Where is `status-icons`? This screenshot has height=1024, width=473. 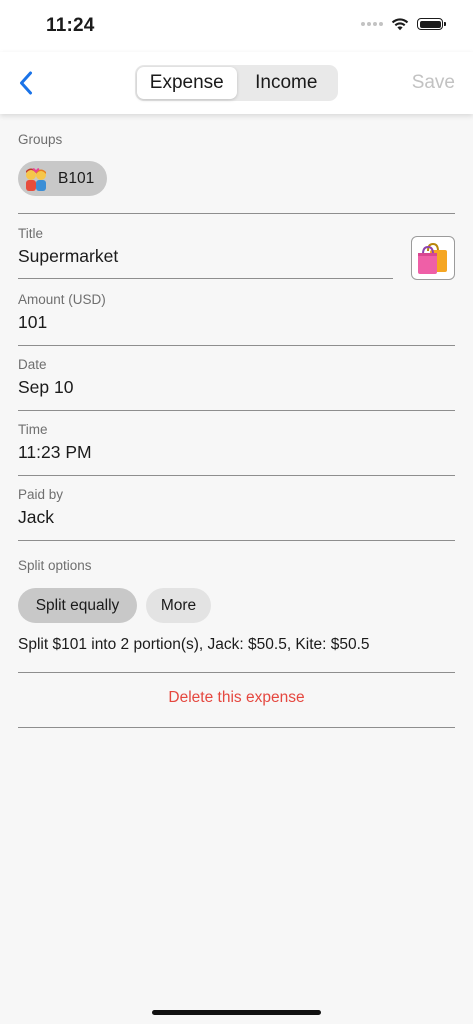
status-icons is located at coordinates (403, 24).